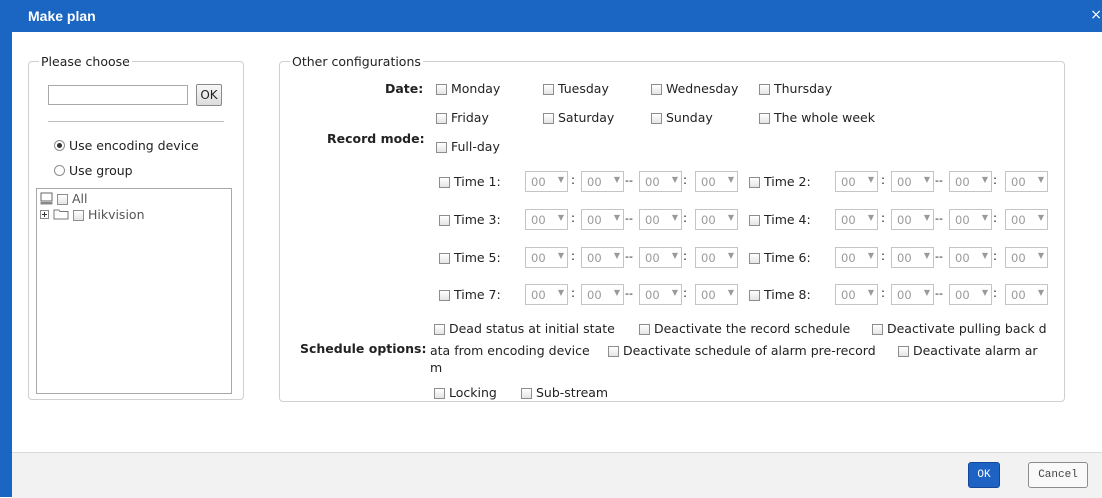 The width and height of the screenshot is (1102, 498). What do you see at coordinates (576, 88) in the screenshot?
I see `day-tuesday-checkbox: Tuesday` at bounding box center [576, 88].